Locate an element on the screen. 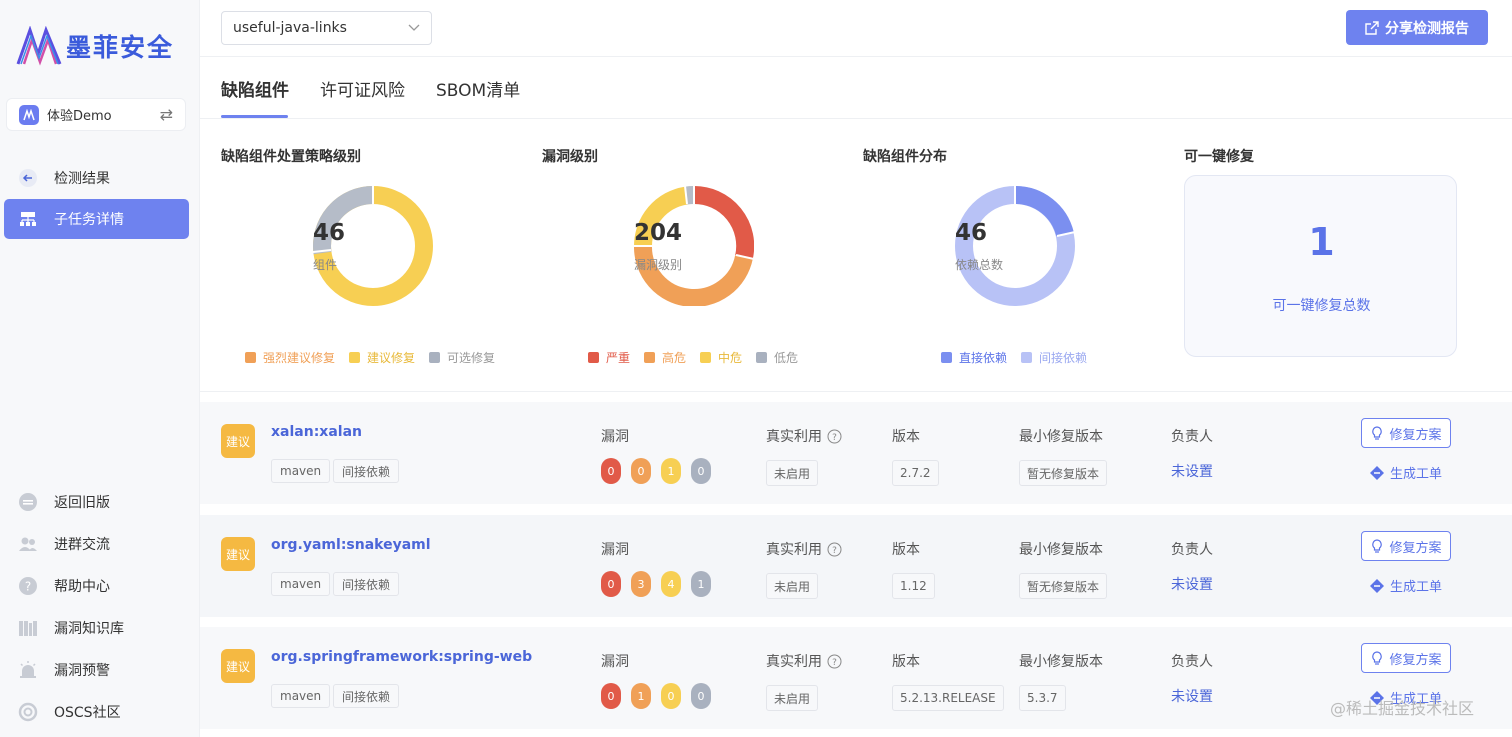 Image resolution: width=1512 pixels, height=737 pixels. current-version: 1.12 is located at coordinates (913, 586).